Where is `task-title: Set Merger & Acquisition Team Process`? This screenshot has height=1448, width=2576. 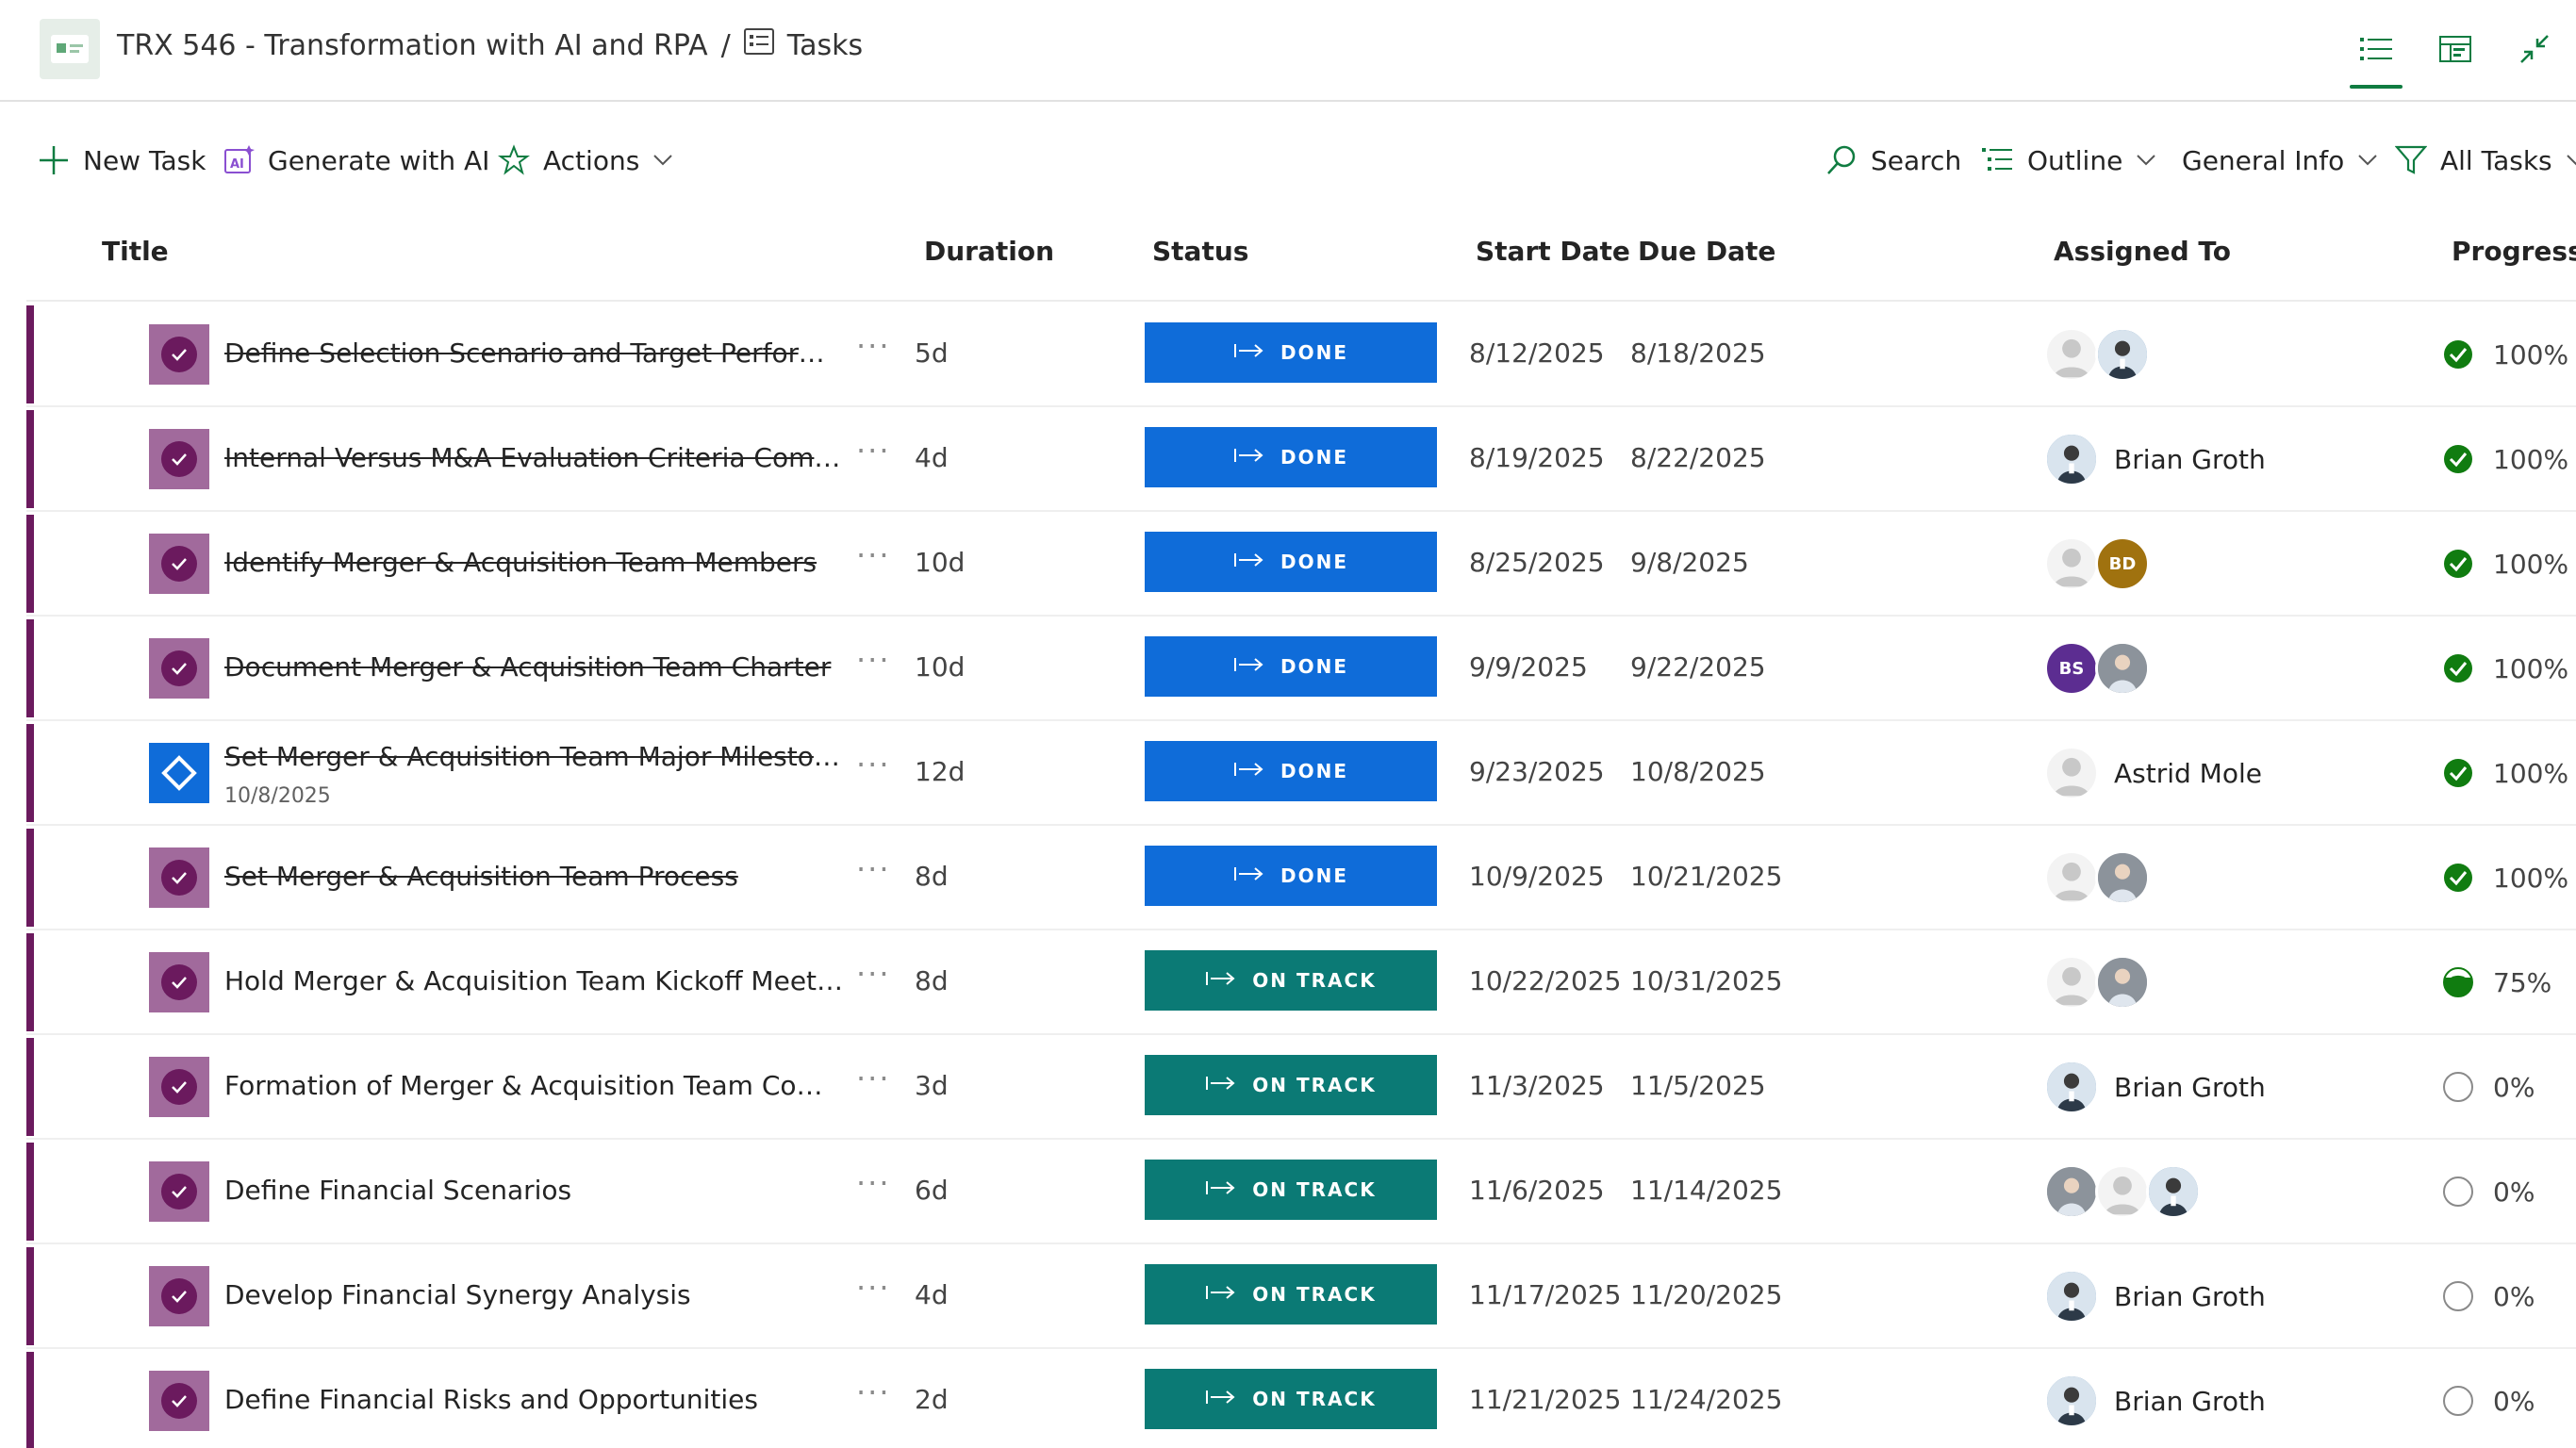
task-title: Set Merger & Acquisition Team Process is located at coordinates (535, 876).